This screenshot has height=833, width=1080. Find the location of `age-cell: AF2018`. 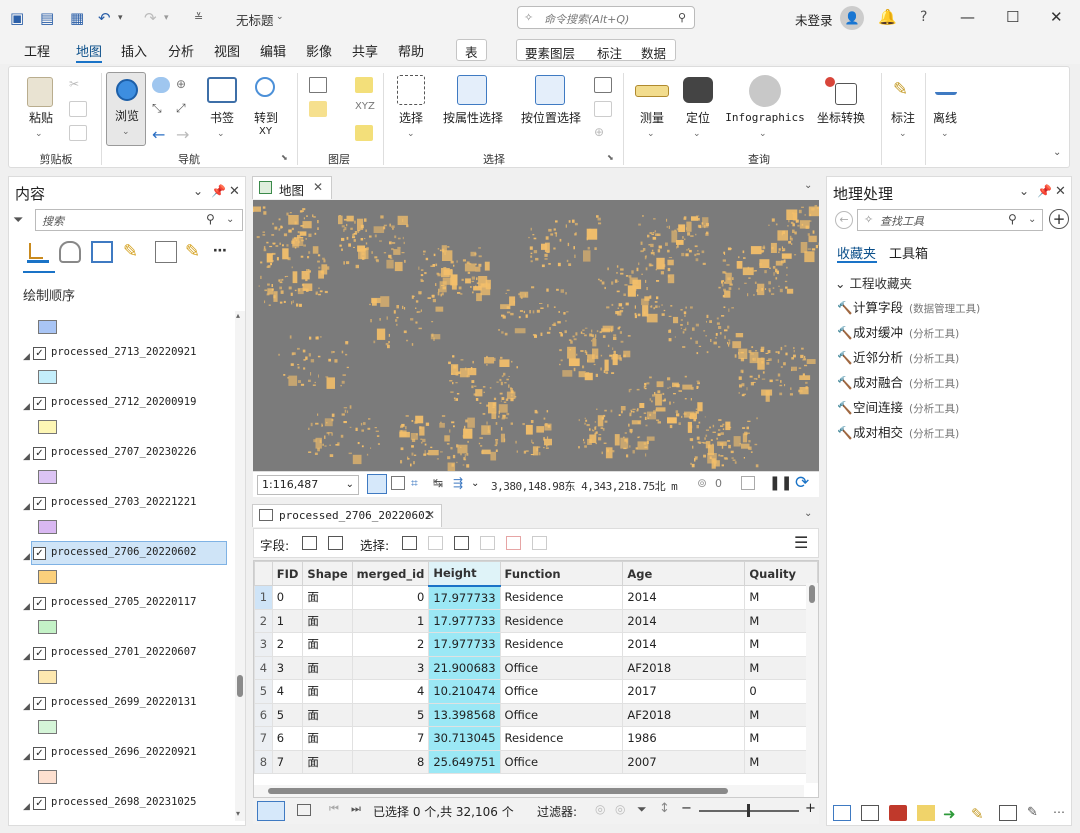

age-cell: AF2018 is located at coordinates (684, 714).